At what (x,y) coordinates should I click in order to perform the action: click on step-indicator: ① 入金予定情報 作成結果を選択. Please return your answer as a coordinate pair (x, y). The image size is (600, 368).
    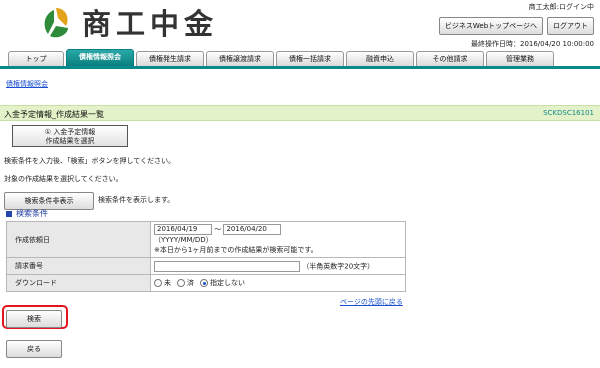
    Looking at the image, I should click on (70, 136).